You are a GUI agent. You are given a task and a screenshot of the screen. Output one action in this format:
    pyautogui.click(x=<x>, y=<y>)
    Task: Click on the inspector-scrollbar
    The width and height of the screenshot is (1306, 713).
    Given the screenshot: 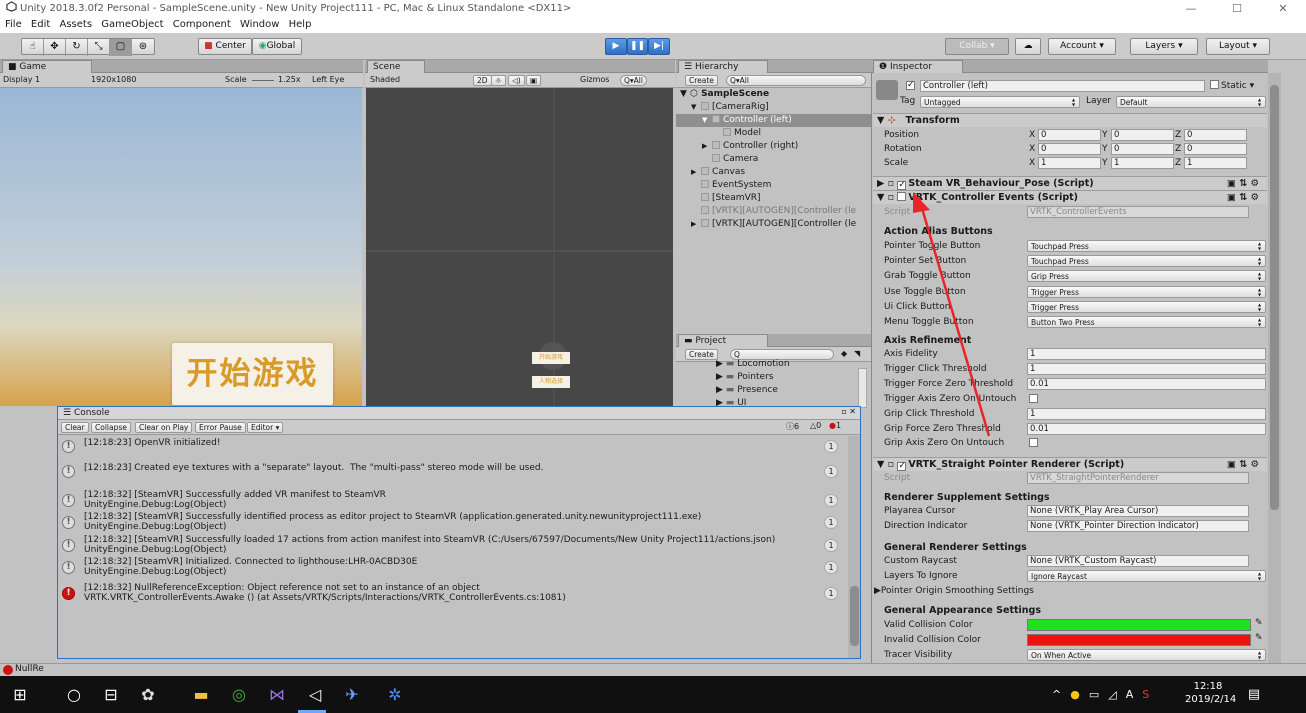 What is the action you would take?
    pyautogui.click(x=1274, y=368)
    